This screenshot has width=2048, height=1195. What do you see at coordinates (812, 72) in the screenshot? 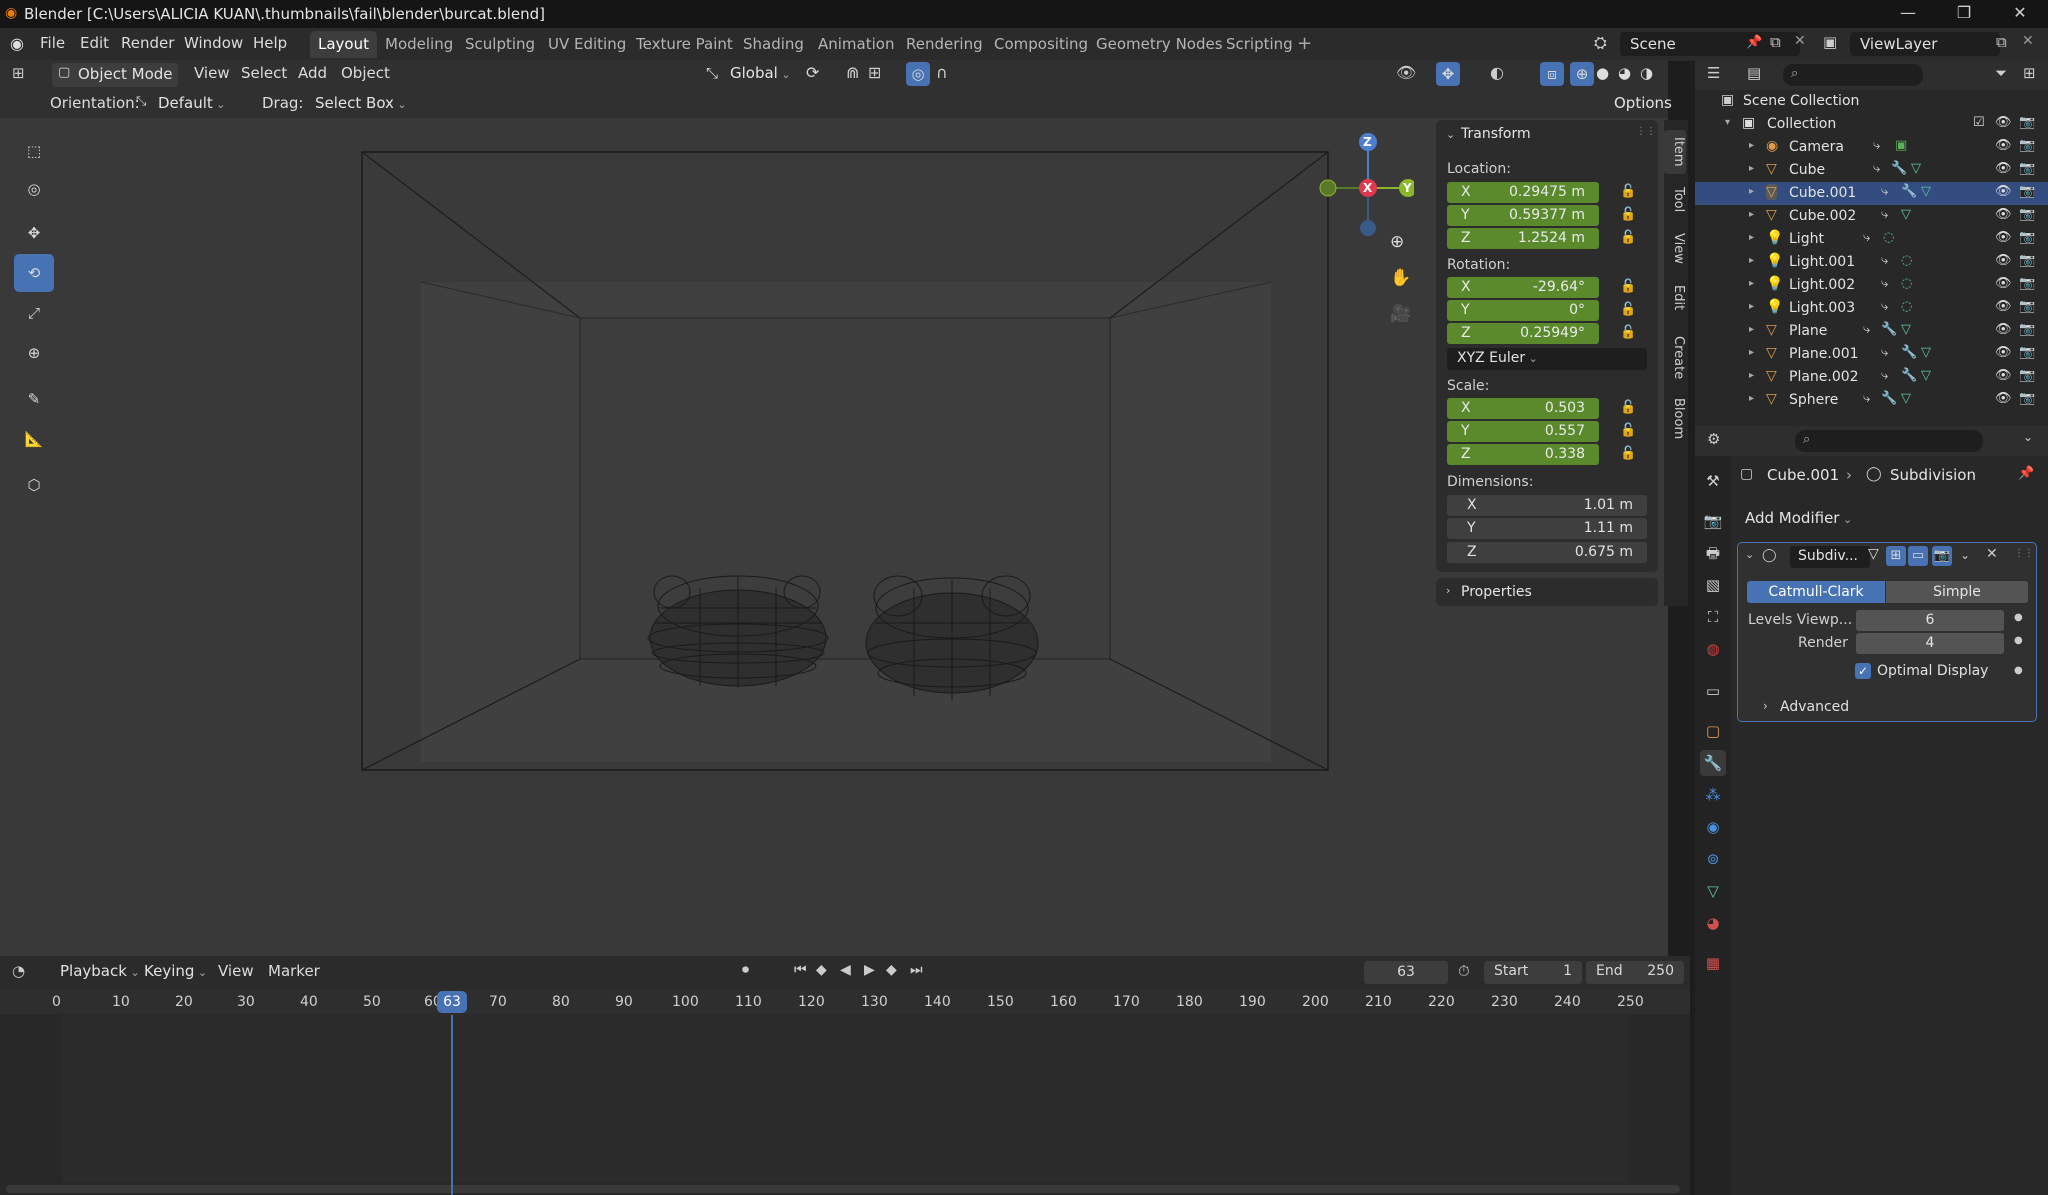
I see `pivot-point-icon: ⟳` at bounding box center [812, 72].